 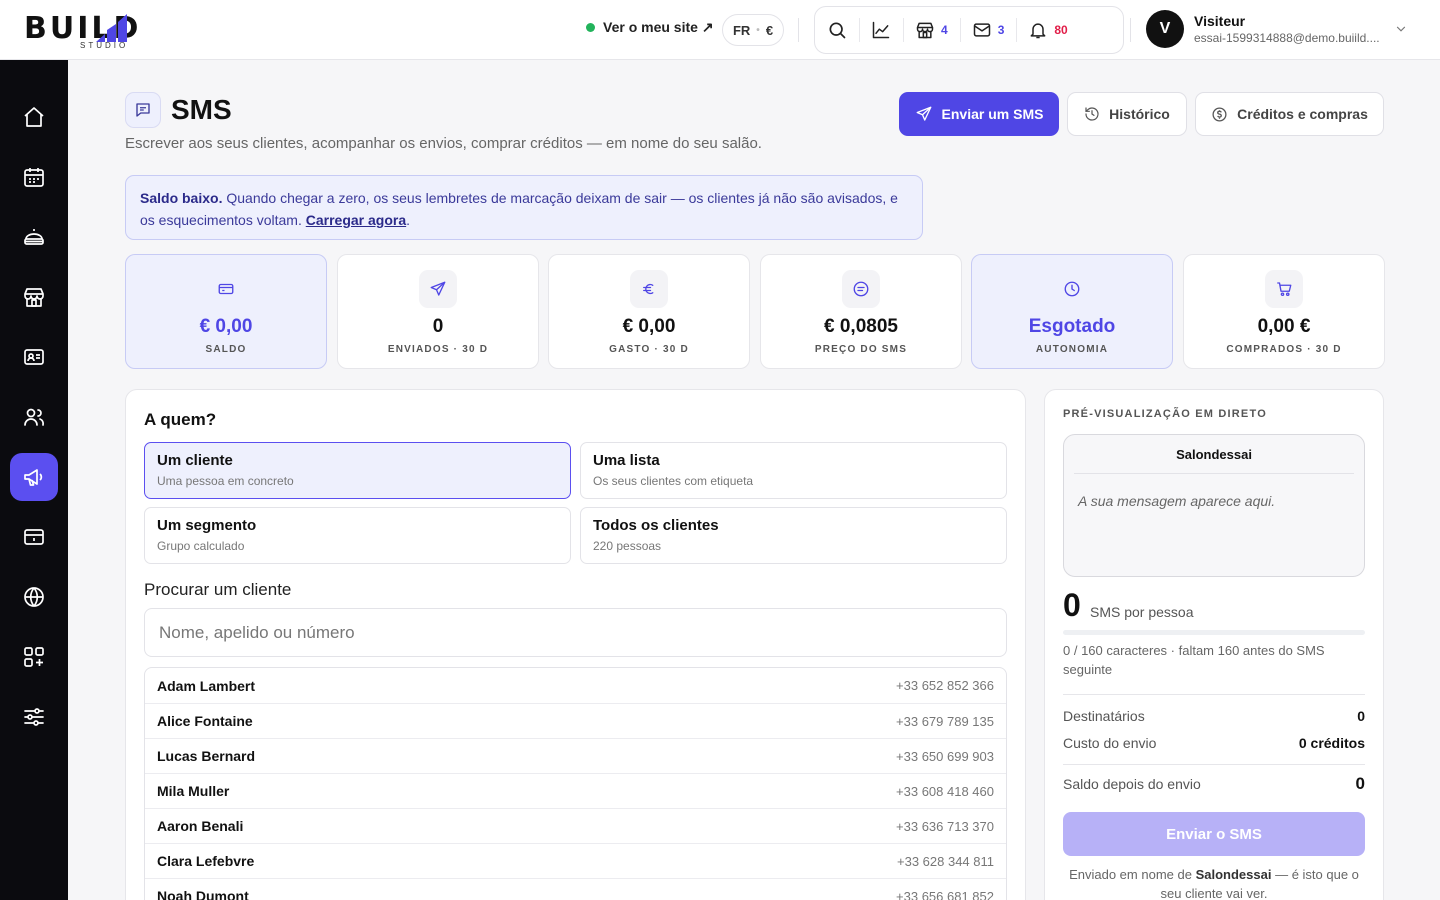 What do you see at coordinates (34, 297) in the screenshot?
I see `sidebar-item-shop` at bounding box center [34, 297].